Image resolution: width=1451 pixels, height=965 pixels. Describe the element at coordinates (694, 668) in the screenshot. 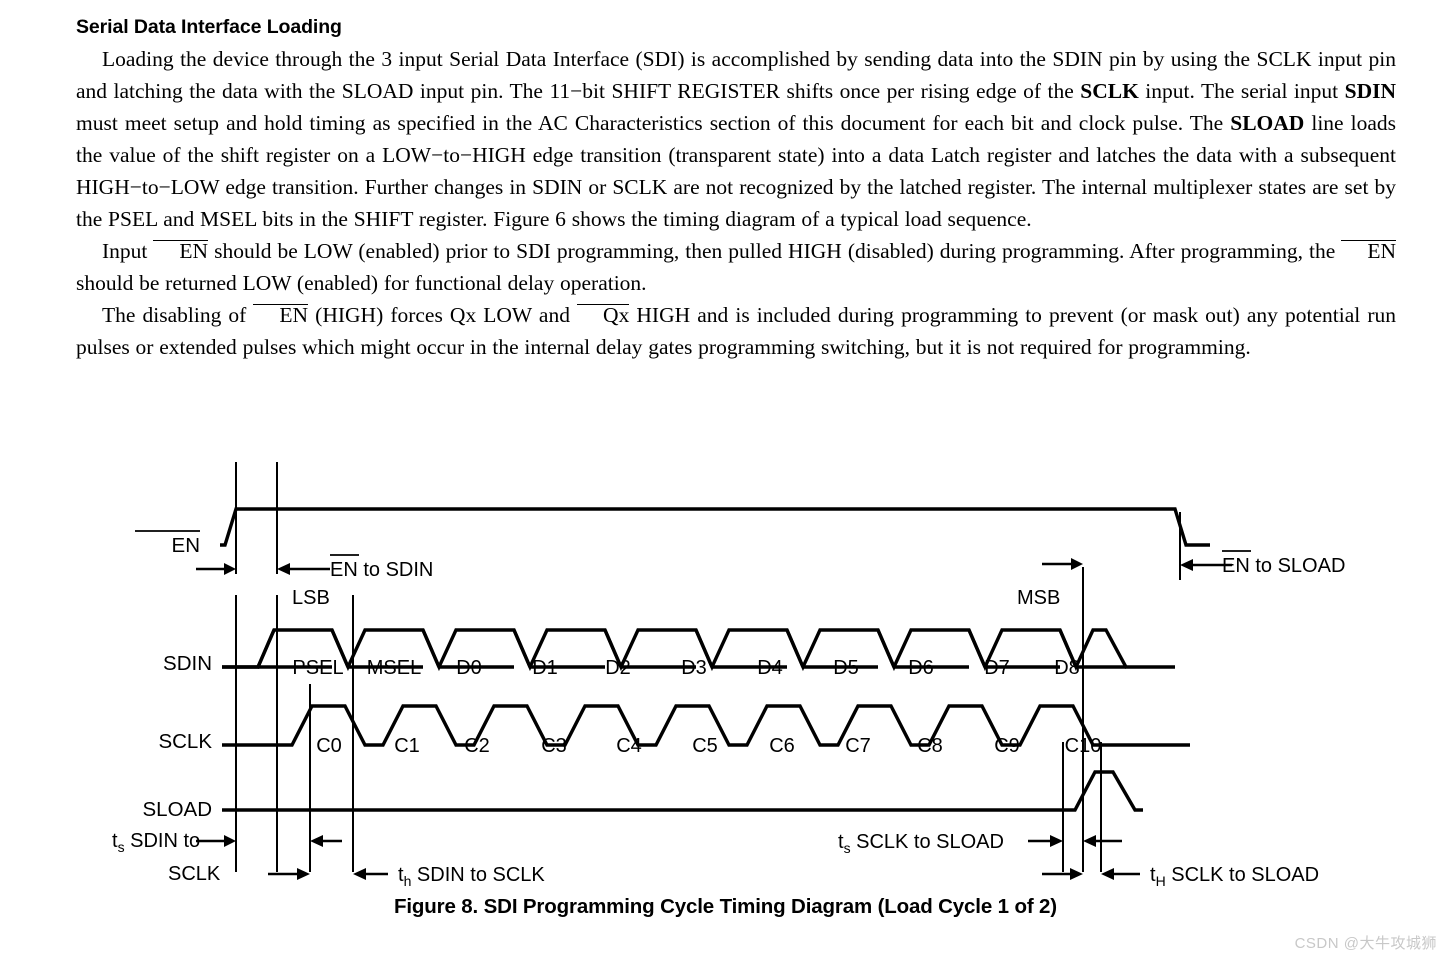

I see `sdin-cell-d3: D3` at that location.